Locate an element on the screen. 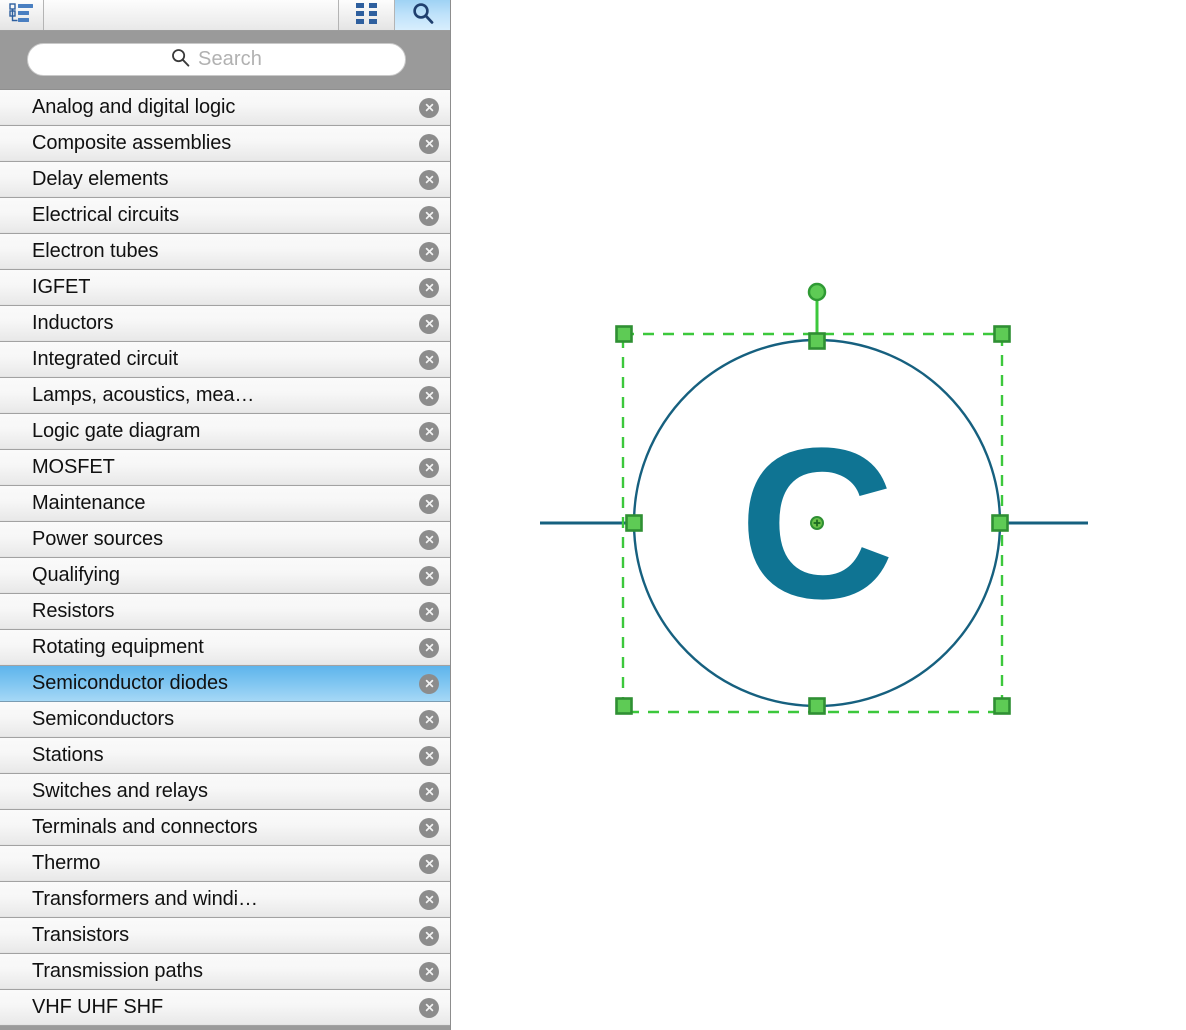 This screenshot has width=1186, height=1030. category-label: Terminals and connectors is located at coordinates (145, 827).